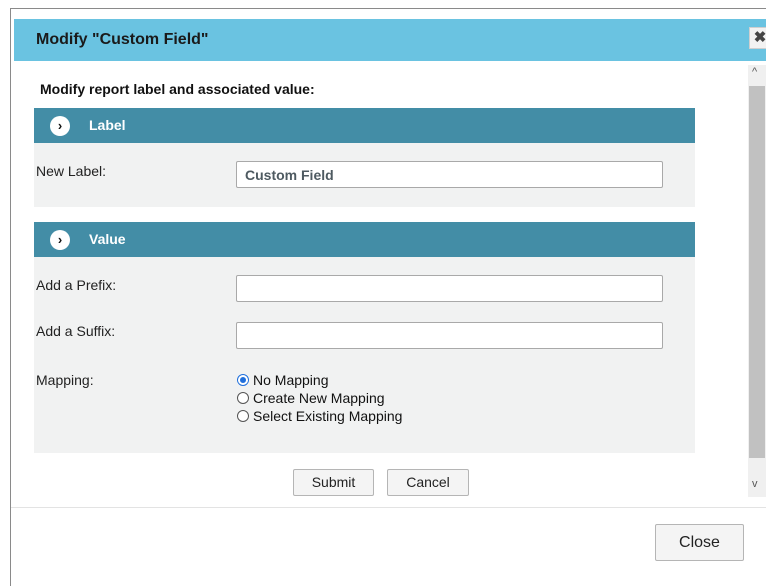 Image resolution: width=766 pixels, height=586 pixels. What do you see at coordinates (107, 125) in the screenshot?
I see `label-section-title: Label` at bounding box center [107, 125].